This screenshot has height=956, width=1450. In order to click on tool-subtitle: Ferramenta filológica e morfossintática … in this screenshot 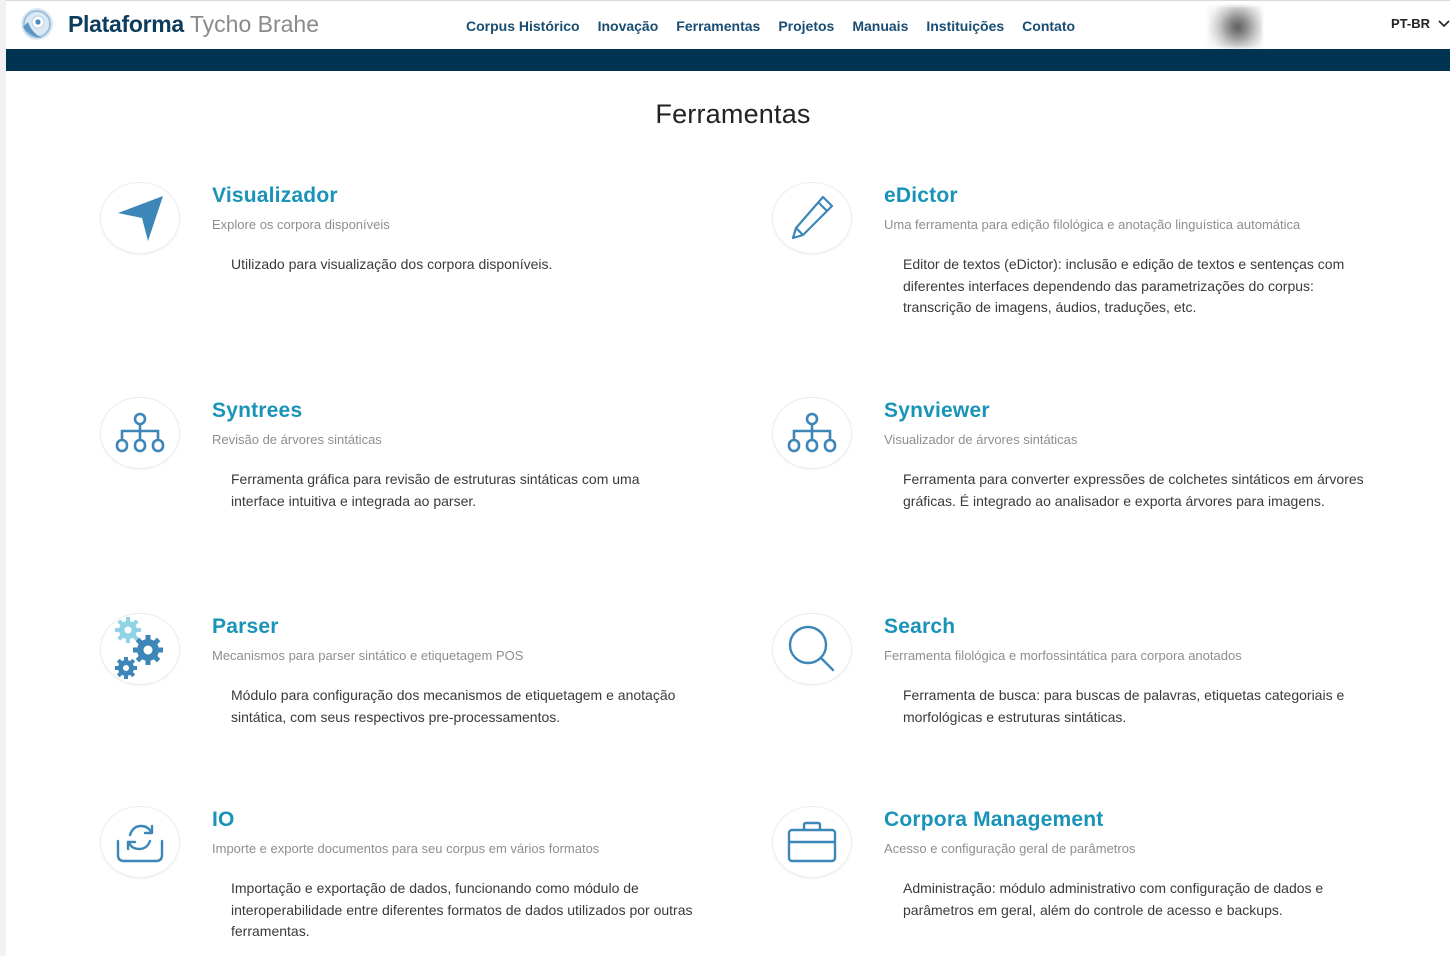, I will do `click(1063, 655)`.